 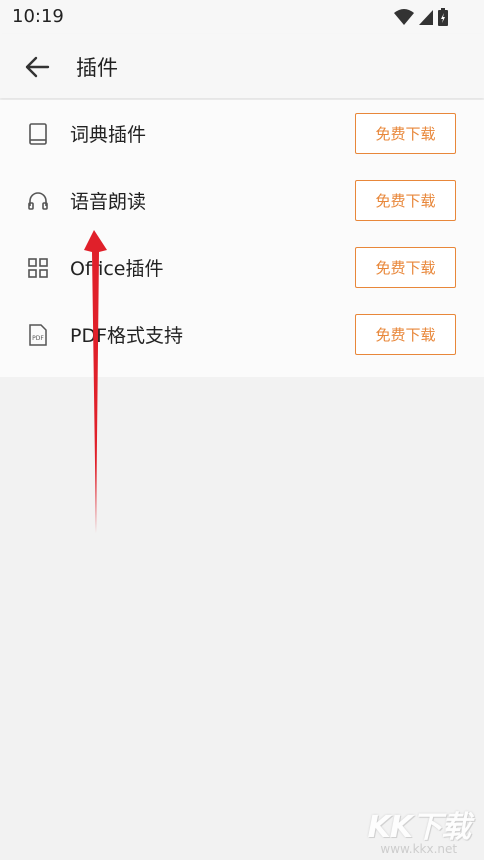 What do you see at coordinates (405, 334) in the screenshot?
I see `download-button-pdf: 免费下载` at bounding box center [405, 334].